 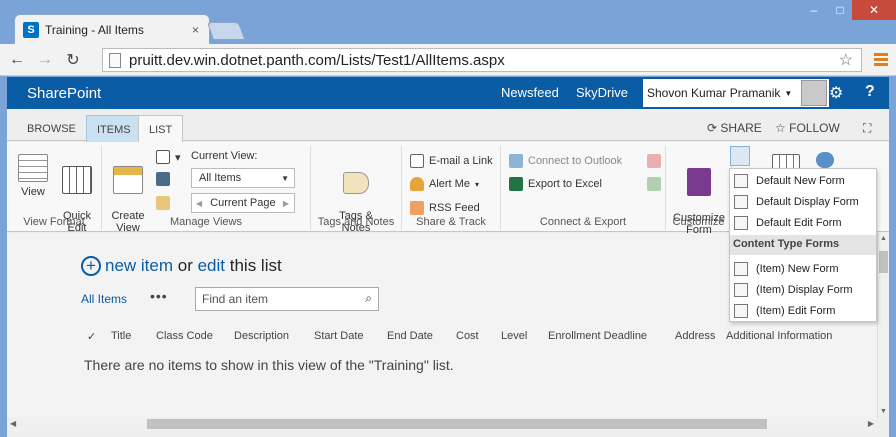 I want to click on avatar, so click(x=814, y=93).